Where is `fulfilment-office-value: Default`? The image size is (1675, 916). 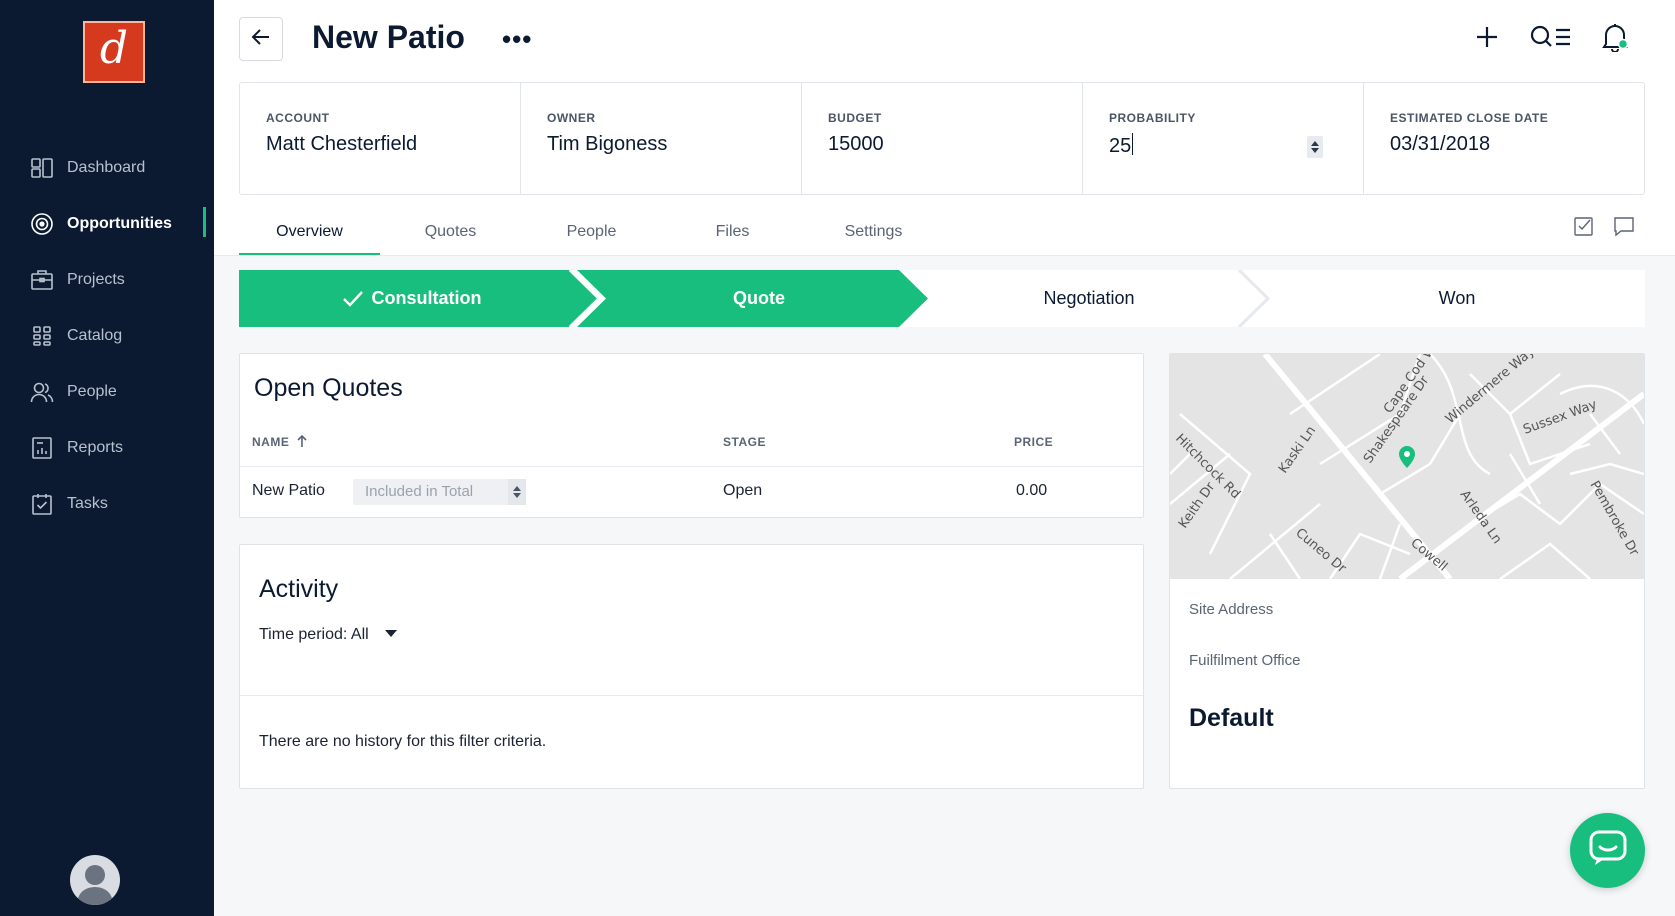 fulfilment-office-value: Default is located at coordinates (1231, 718).